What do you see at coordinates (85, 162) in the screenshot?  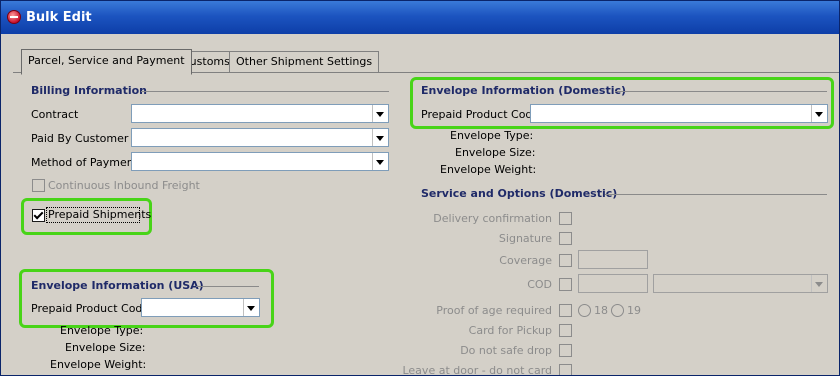 I see `method-of-payment-label: Method of Payment` at bounding box center [85, 162].